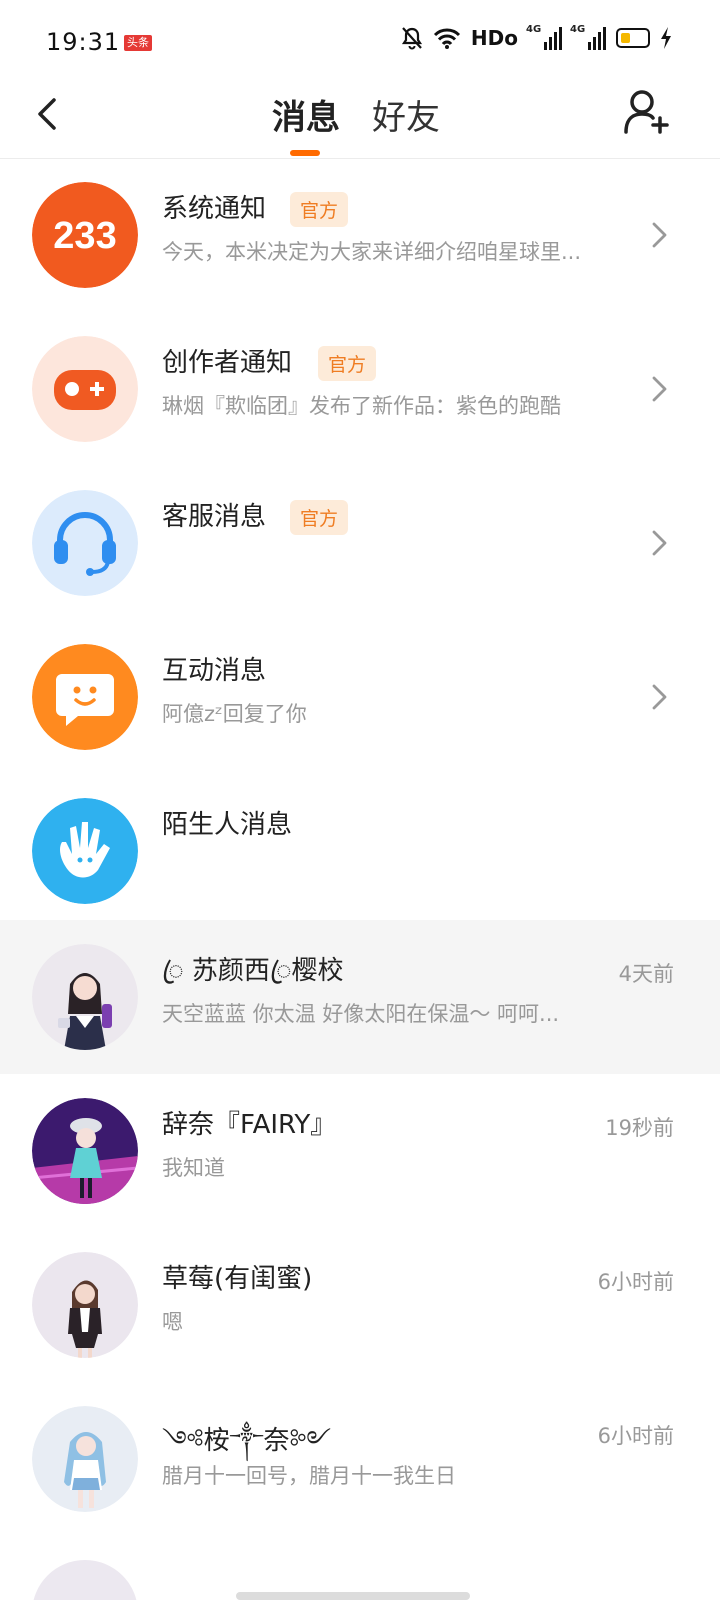  What do you see at coordinates (227, 363) in the screenshot?
I see `item-title: 创作者通知` at bounding box center [227, 363].